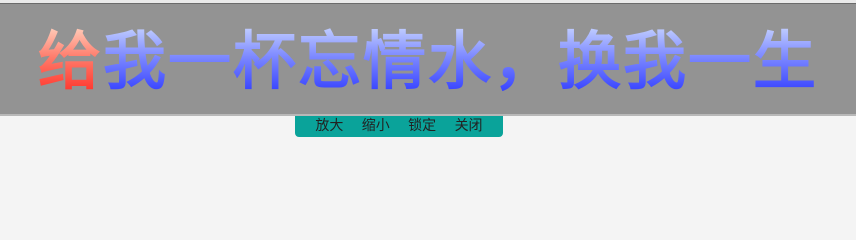 This screenshot has height=240, width=856. I want to click on lyrics-toolbar: 放大 缩小 锁定 关闭, so click(399, 126).